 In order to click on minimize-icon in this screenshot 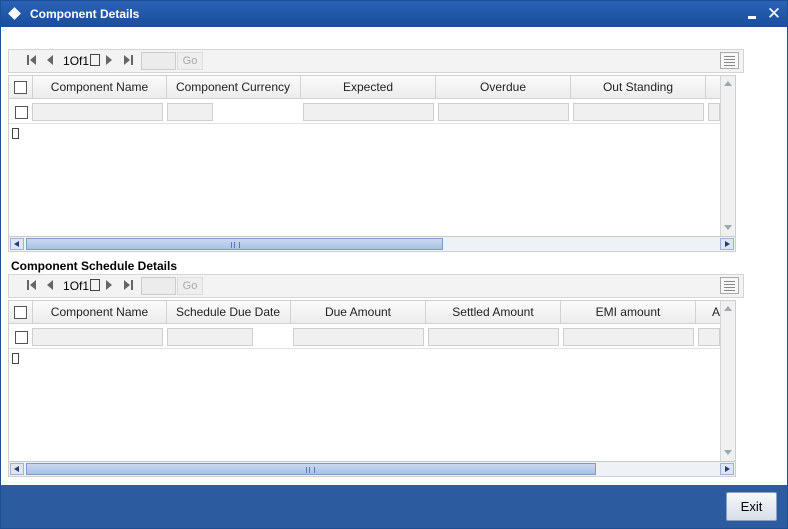, I will do `click(752, 14)`.